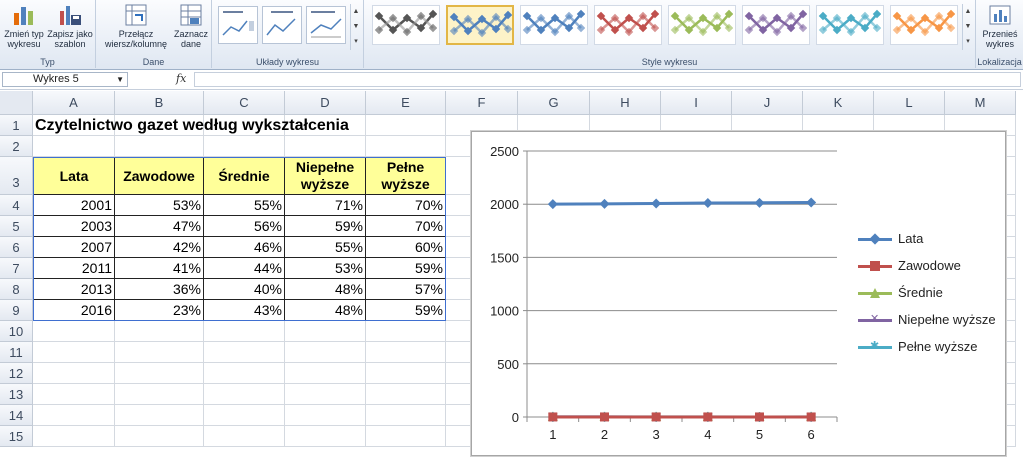  What do you see at coordinates (16, 394) in the screenshot?
I see `row-header-13: 13` at bounding box center [16, 394].